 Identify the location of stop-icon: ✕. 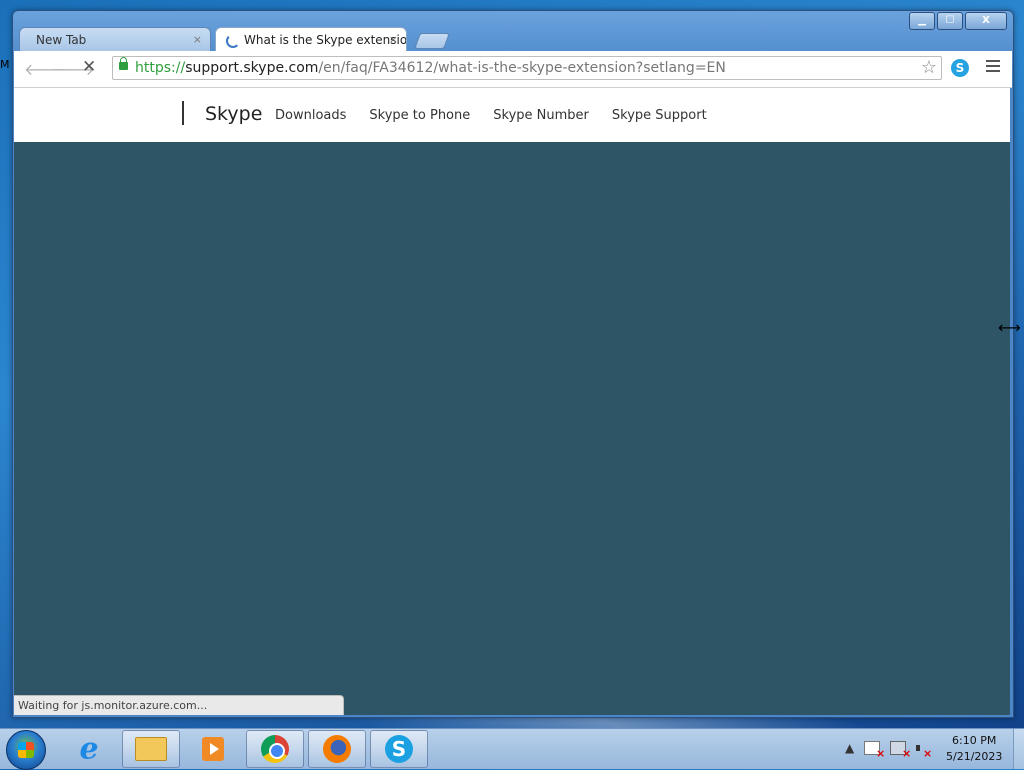
(89, 67).